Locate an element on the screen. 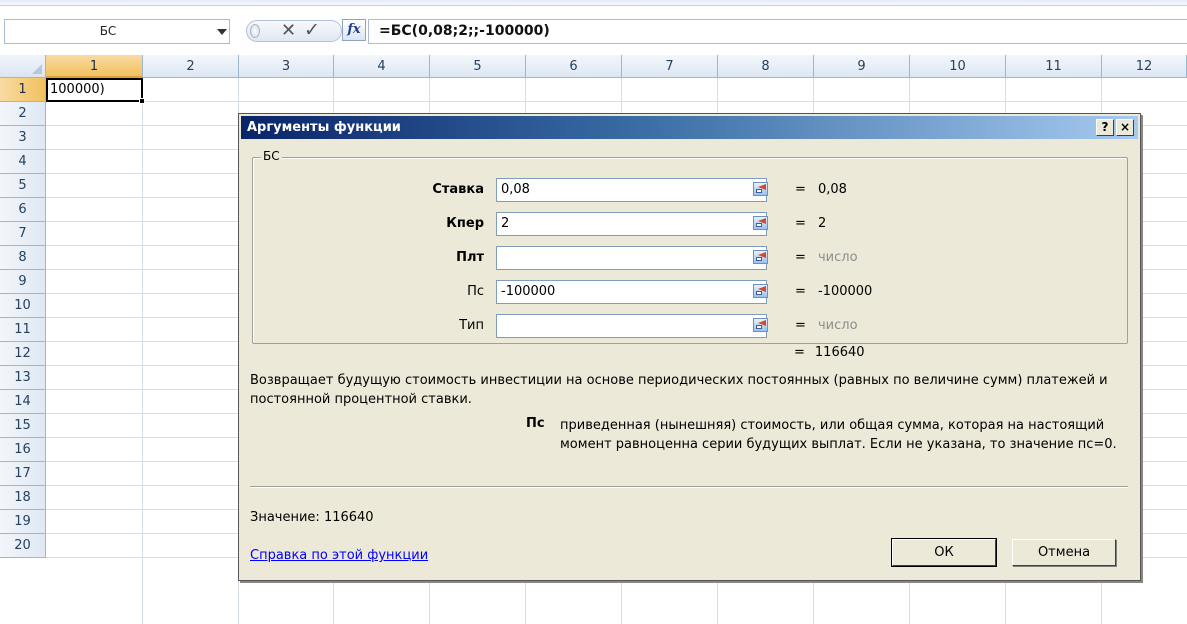  argument-row: Пс -100000 = -100000 is located at coordinates (691, 292).